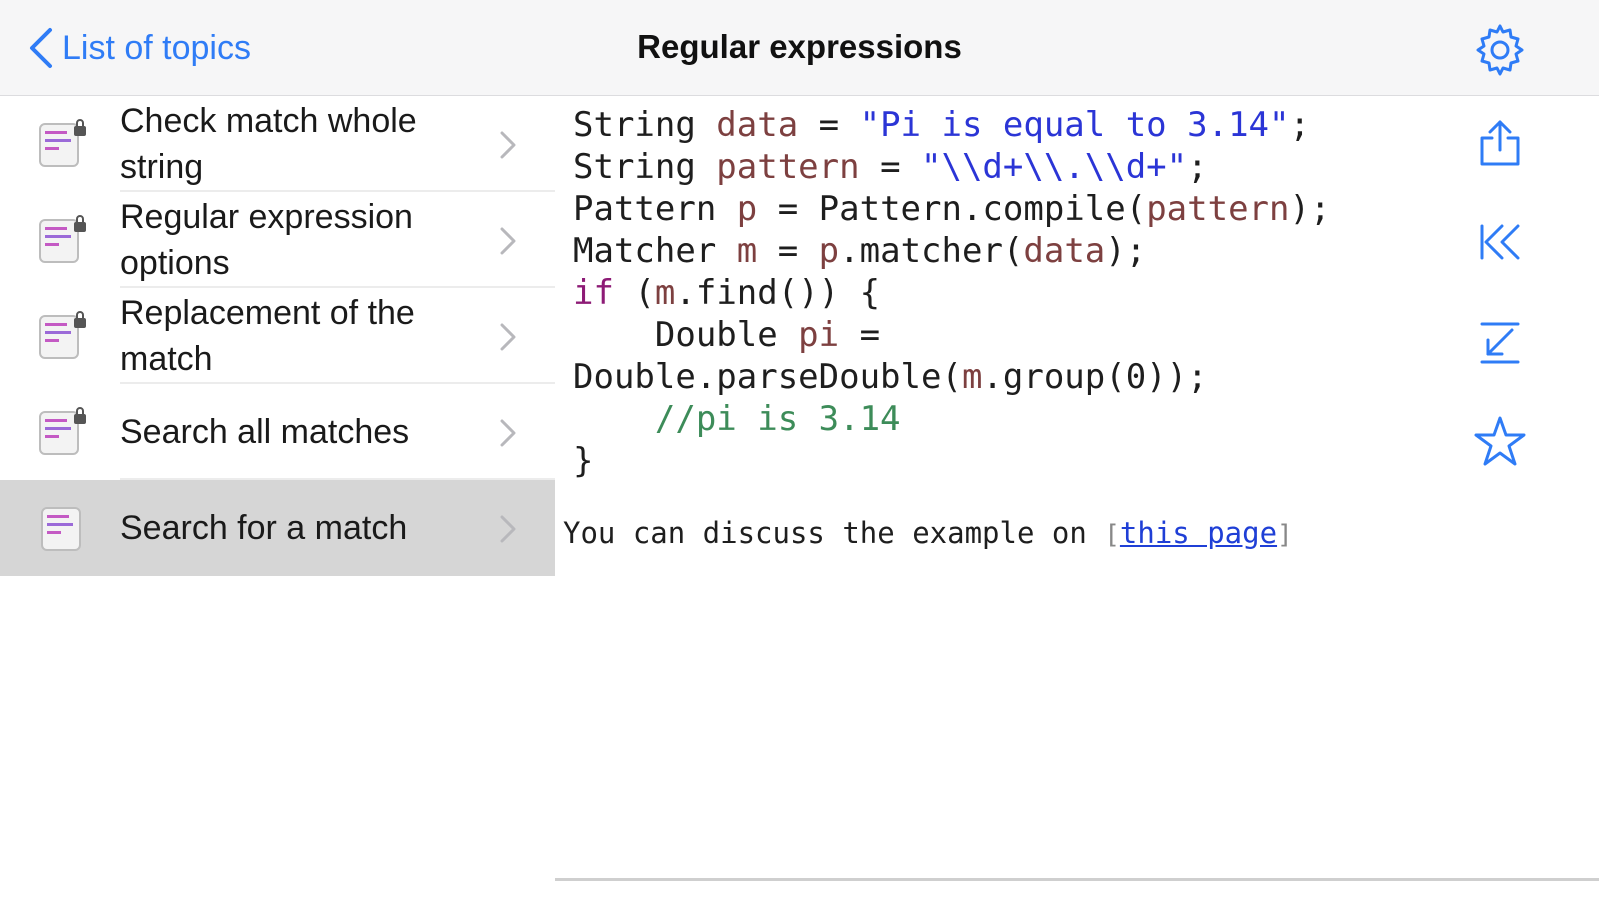  I want to click on topic-item-search-for-a-match: Search for a match, so click(277, 528).